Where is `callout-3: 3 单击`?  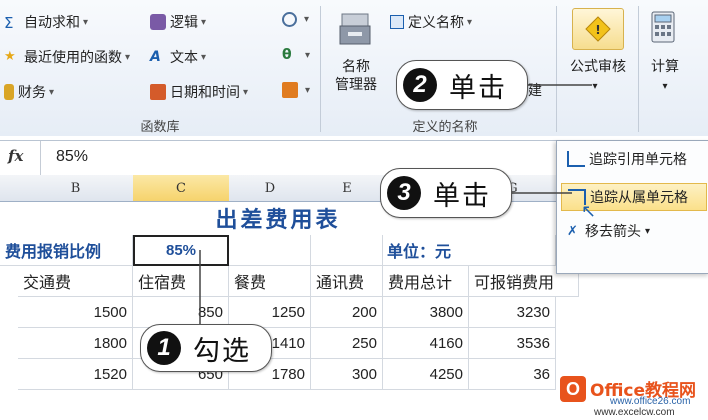 callout-3: 3 单击 is located at coordinates (446, 193).